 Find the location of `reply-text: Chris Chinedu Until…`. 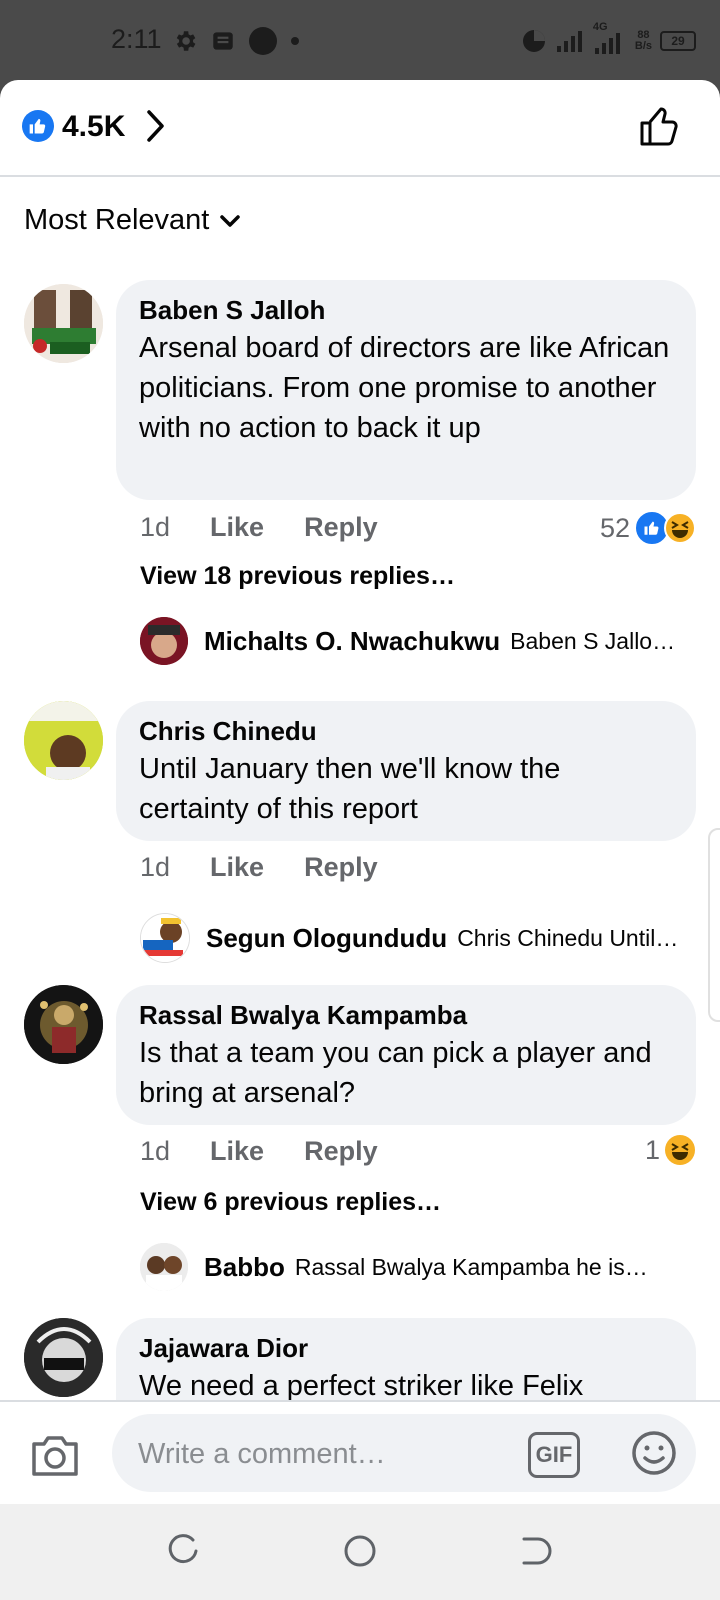

reply-text: Chris Chinedu Until… is located at coordinates (568, 937).